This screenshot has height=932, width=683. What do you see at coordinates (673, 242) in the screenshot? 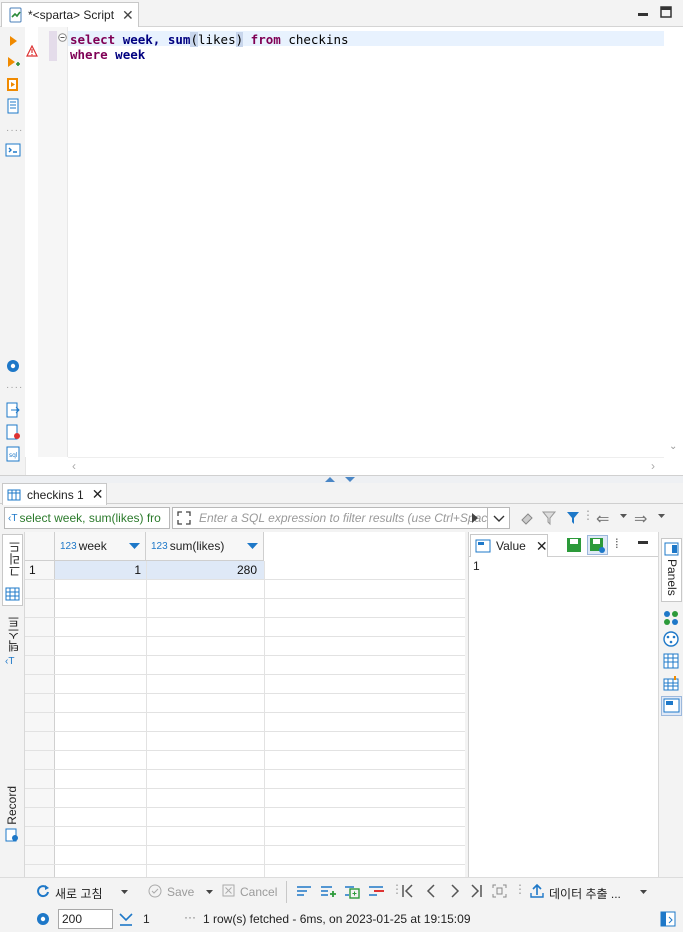
I see `editor-vertical-scrollbar: ⌄` at bounding box center [673, 242].